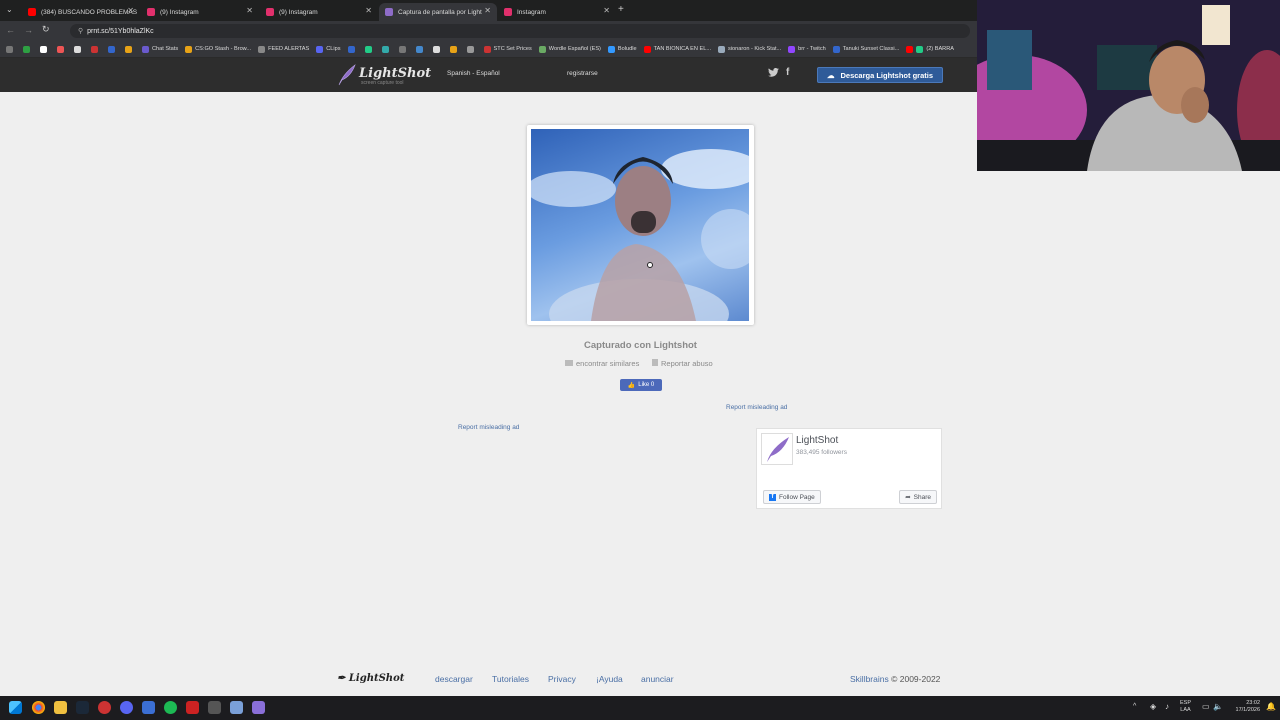  Describe the element at coordinates (773, 73) in the screenshot. I see `twitter-icon` at that location.